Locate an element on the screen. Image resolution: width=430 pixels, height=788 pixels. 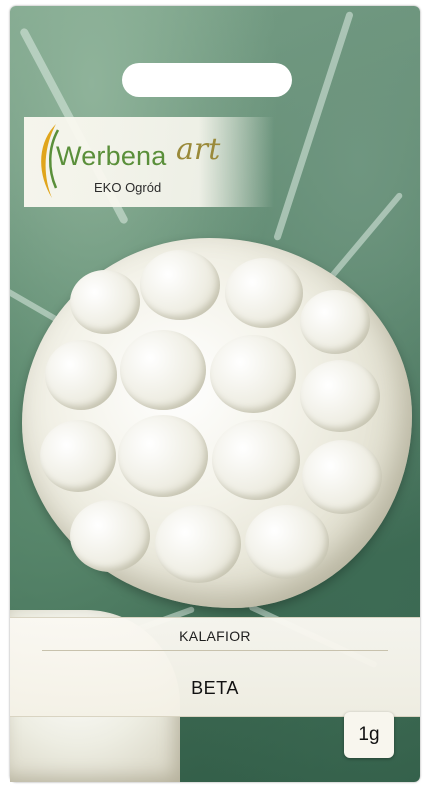
variety-name: BETA is located at coordinates (215, 688).